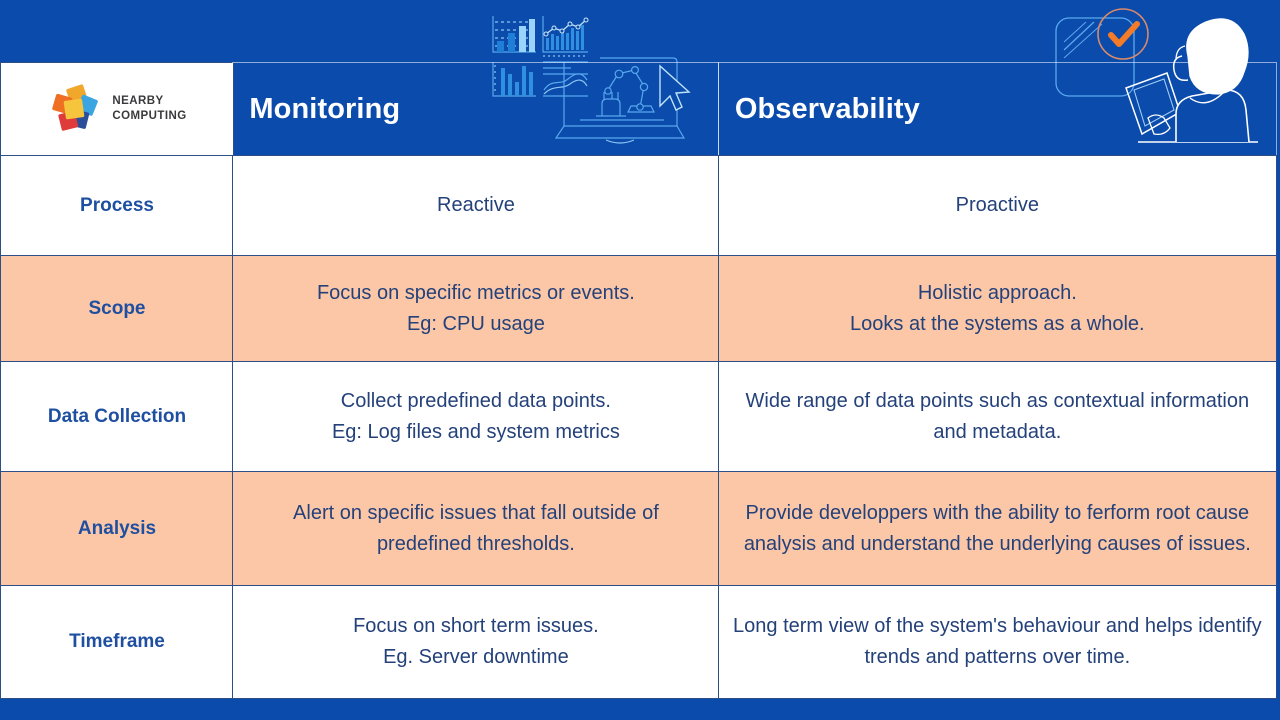 This screenshot has width=1280, height=720. I want to click on row-label-cell: Timeframe, so click(117, 642).